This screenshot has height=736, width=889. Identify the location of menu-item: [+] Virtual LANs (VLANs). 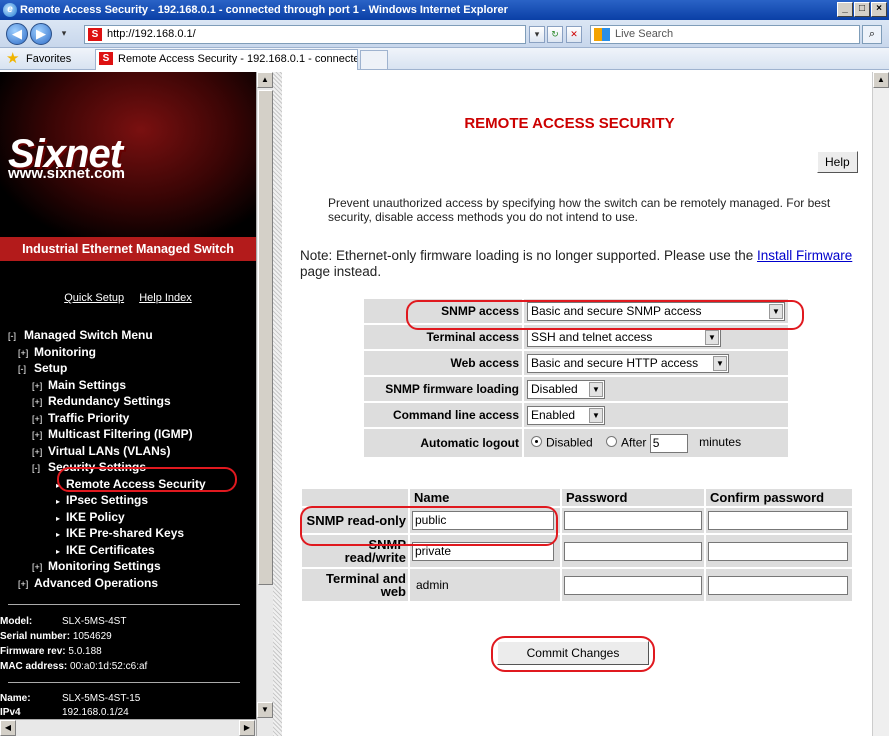
(107, 452).